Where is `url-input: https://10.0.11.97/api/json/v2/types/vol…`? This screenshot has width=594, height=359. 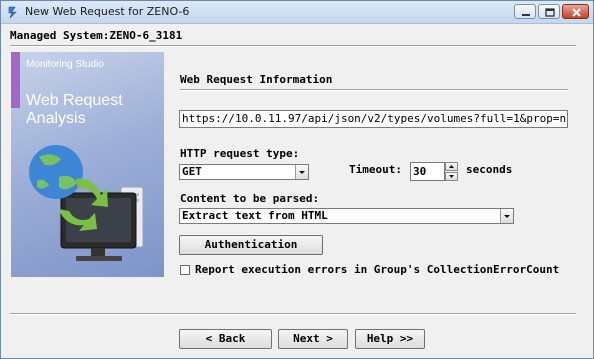
url-input: https://10.0.11.97/api/json/v2/types/vol… is located at coordinates (373, 119).